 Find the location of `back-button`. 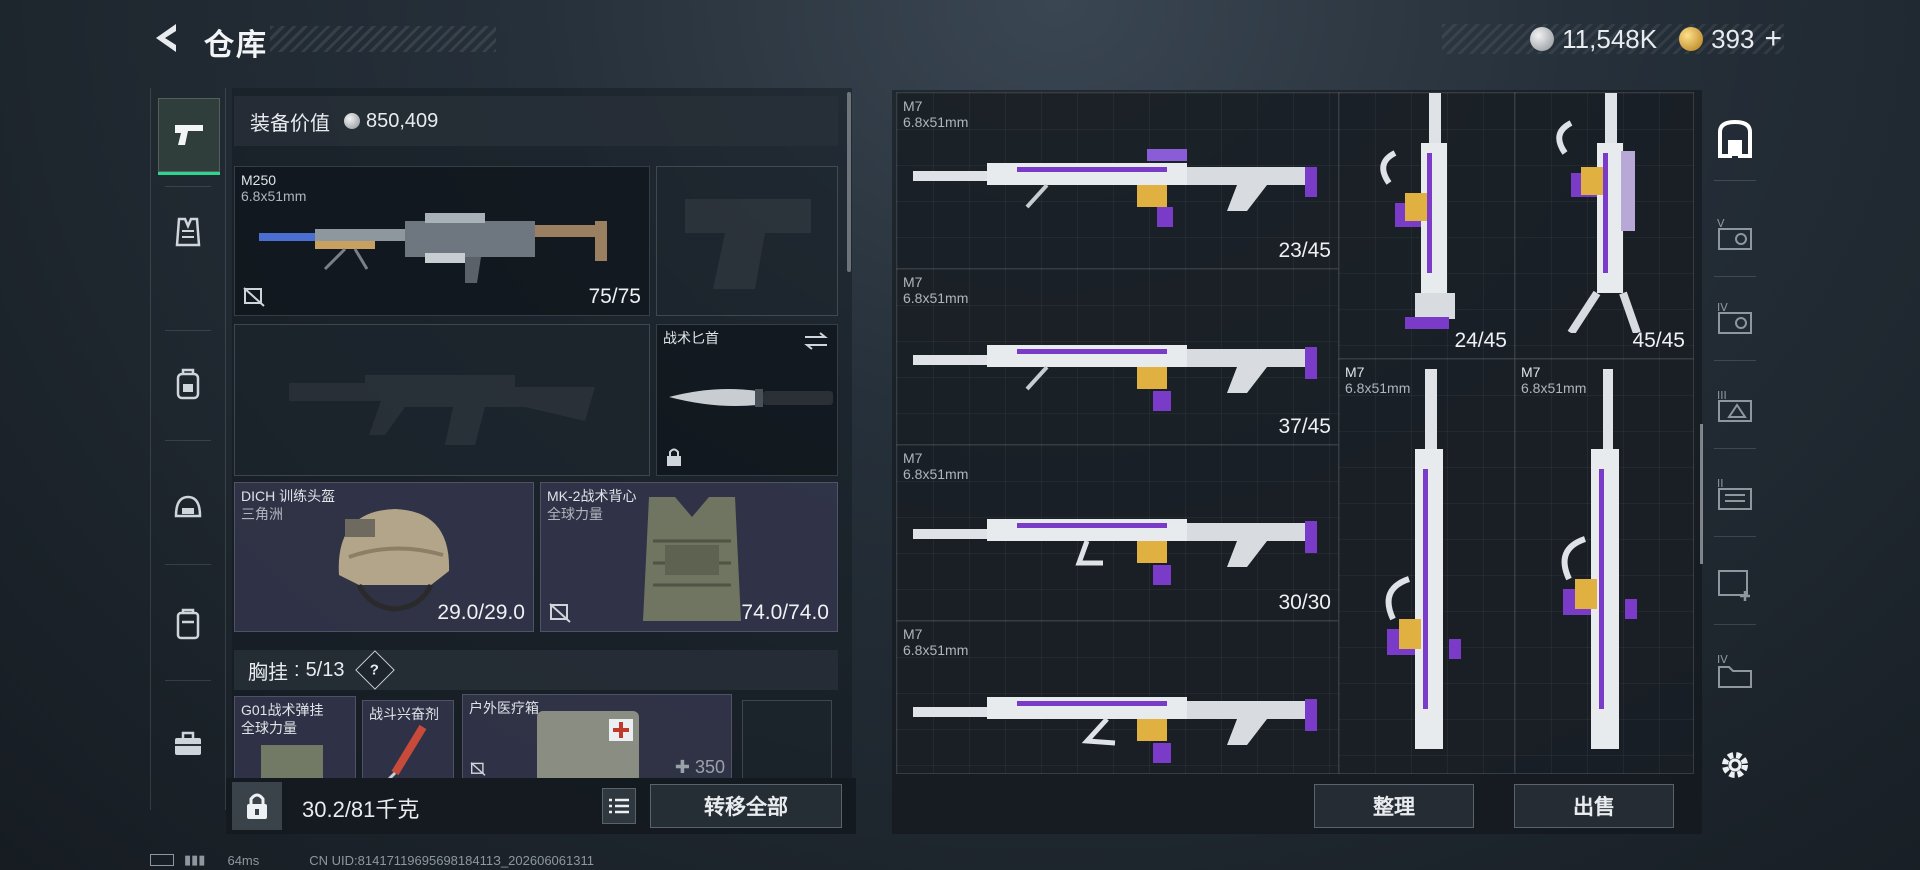

back-button is located at coordinates (166, 38).